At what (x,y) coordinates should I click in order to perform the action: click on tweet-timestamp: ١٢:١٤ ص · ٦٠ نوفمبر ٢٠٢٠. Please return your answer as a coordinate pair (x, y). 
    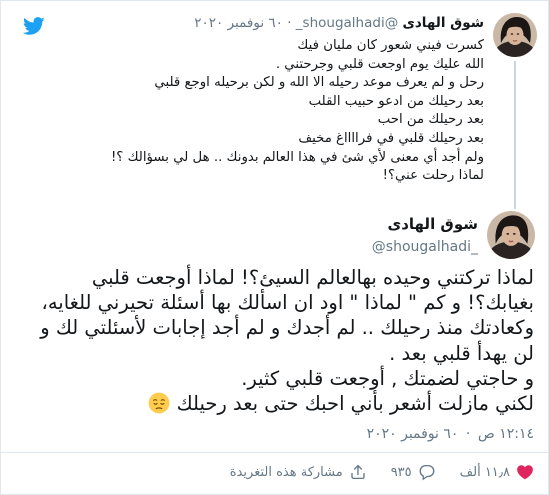
    Looking at the image, I should click on (450, 434).